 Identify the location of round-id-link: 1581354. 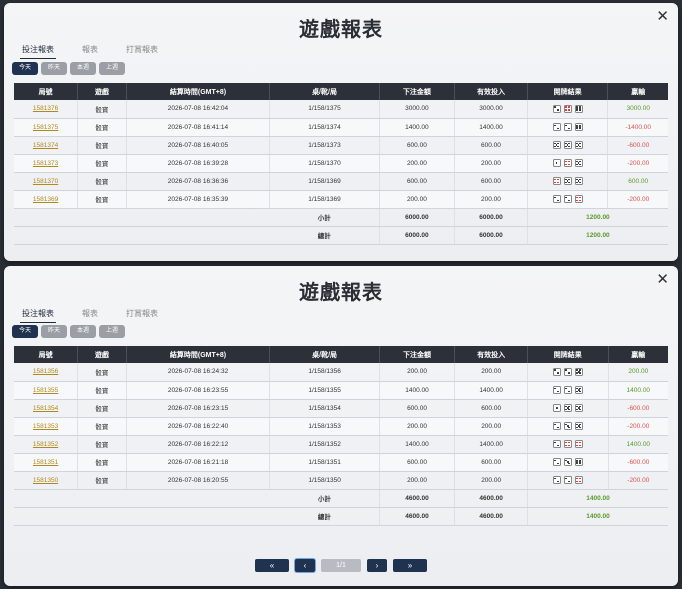
(46, 408).